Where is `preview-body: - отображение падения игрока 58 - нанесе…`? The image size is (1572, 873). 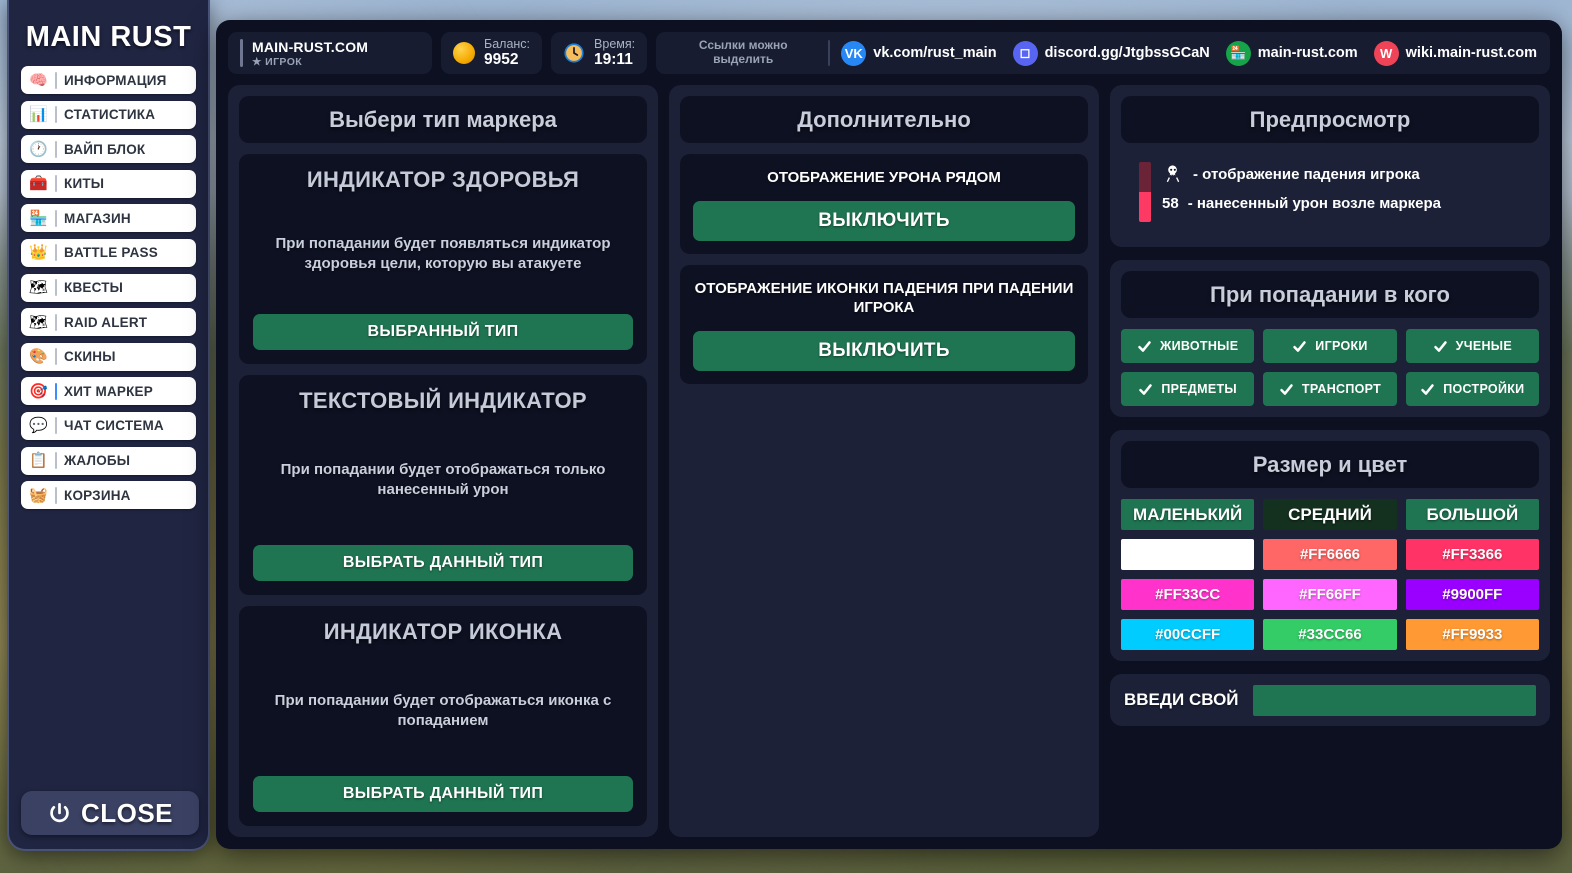
preview-body: - отображение падения игрока 58 - нанесе… is located at coordinates (1330, 195).